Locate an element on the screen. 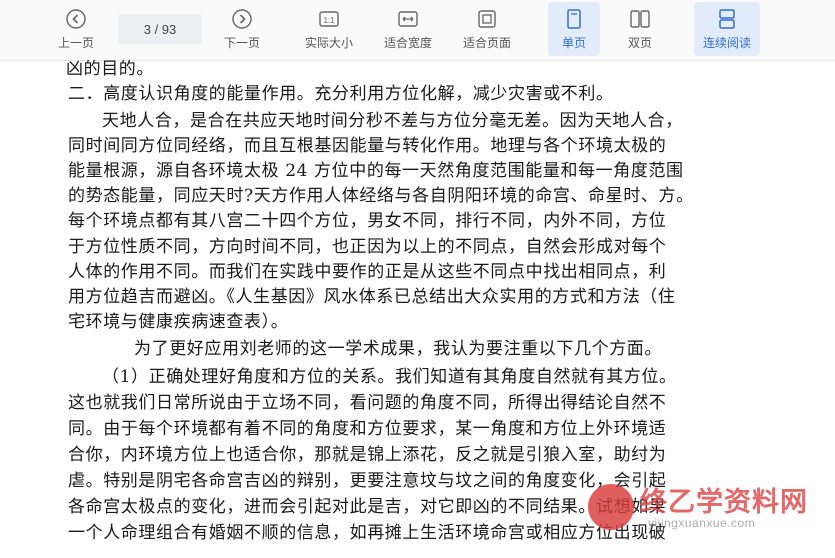  watermark-title: 终乙学资料网 is located at coordinates (724, 502).